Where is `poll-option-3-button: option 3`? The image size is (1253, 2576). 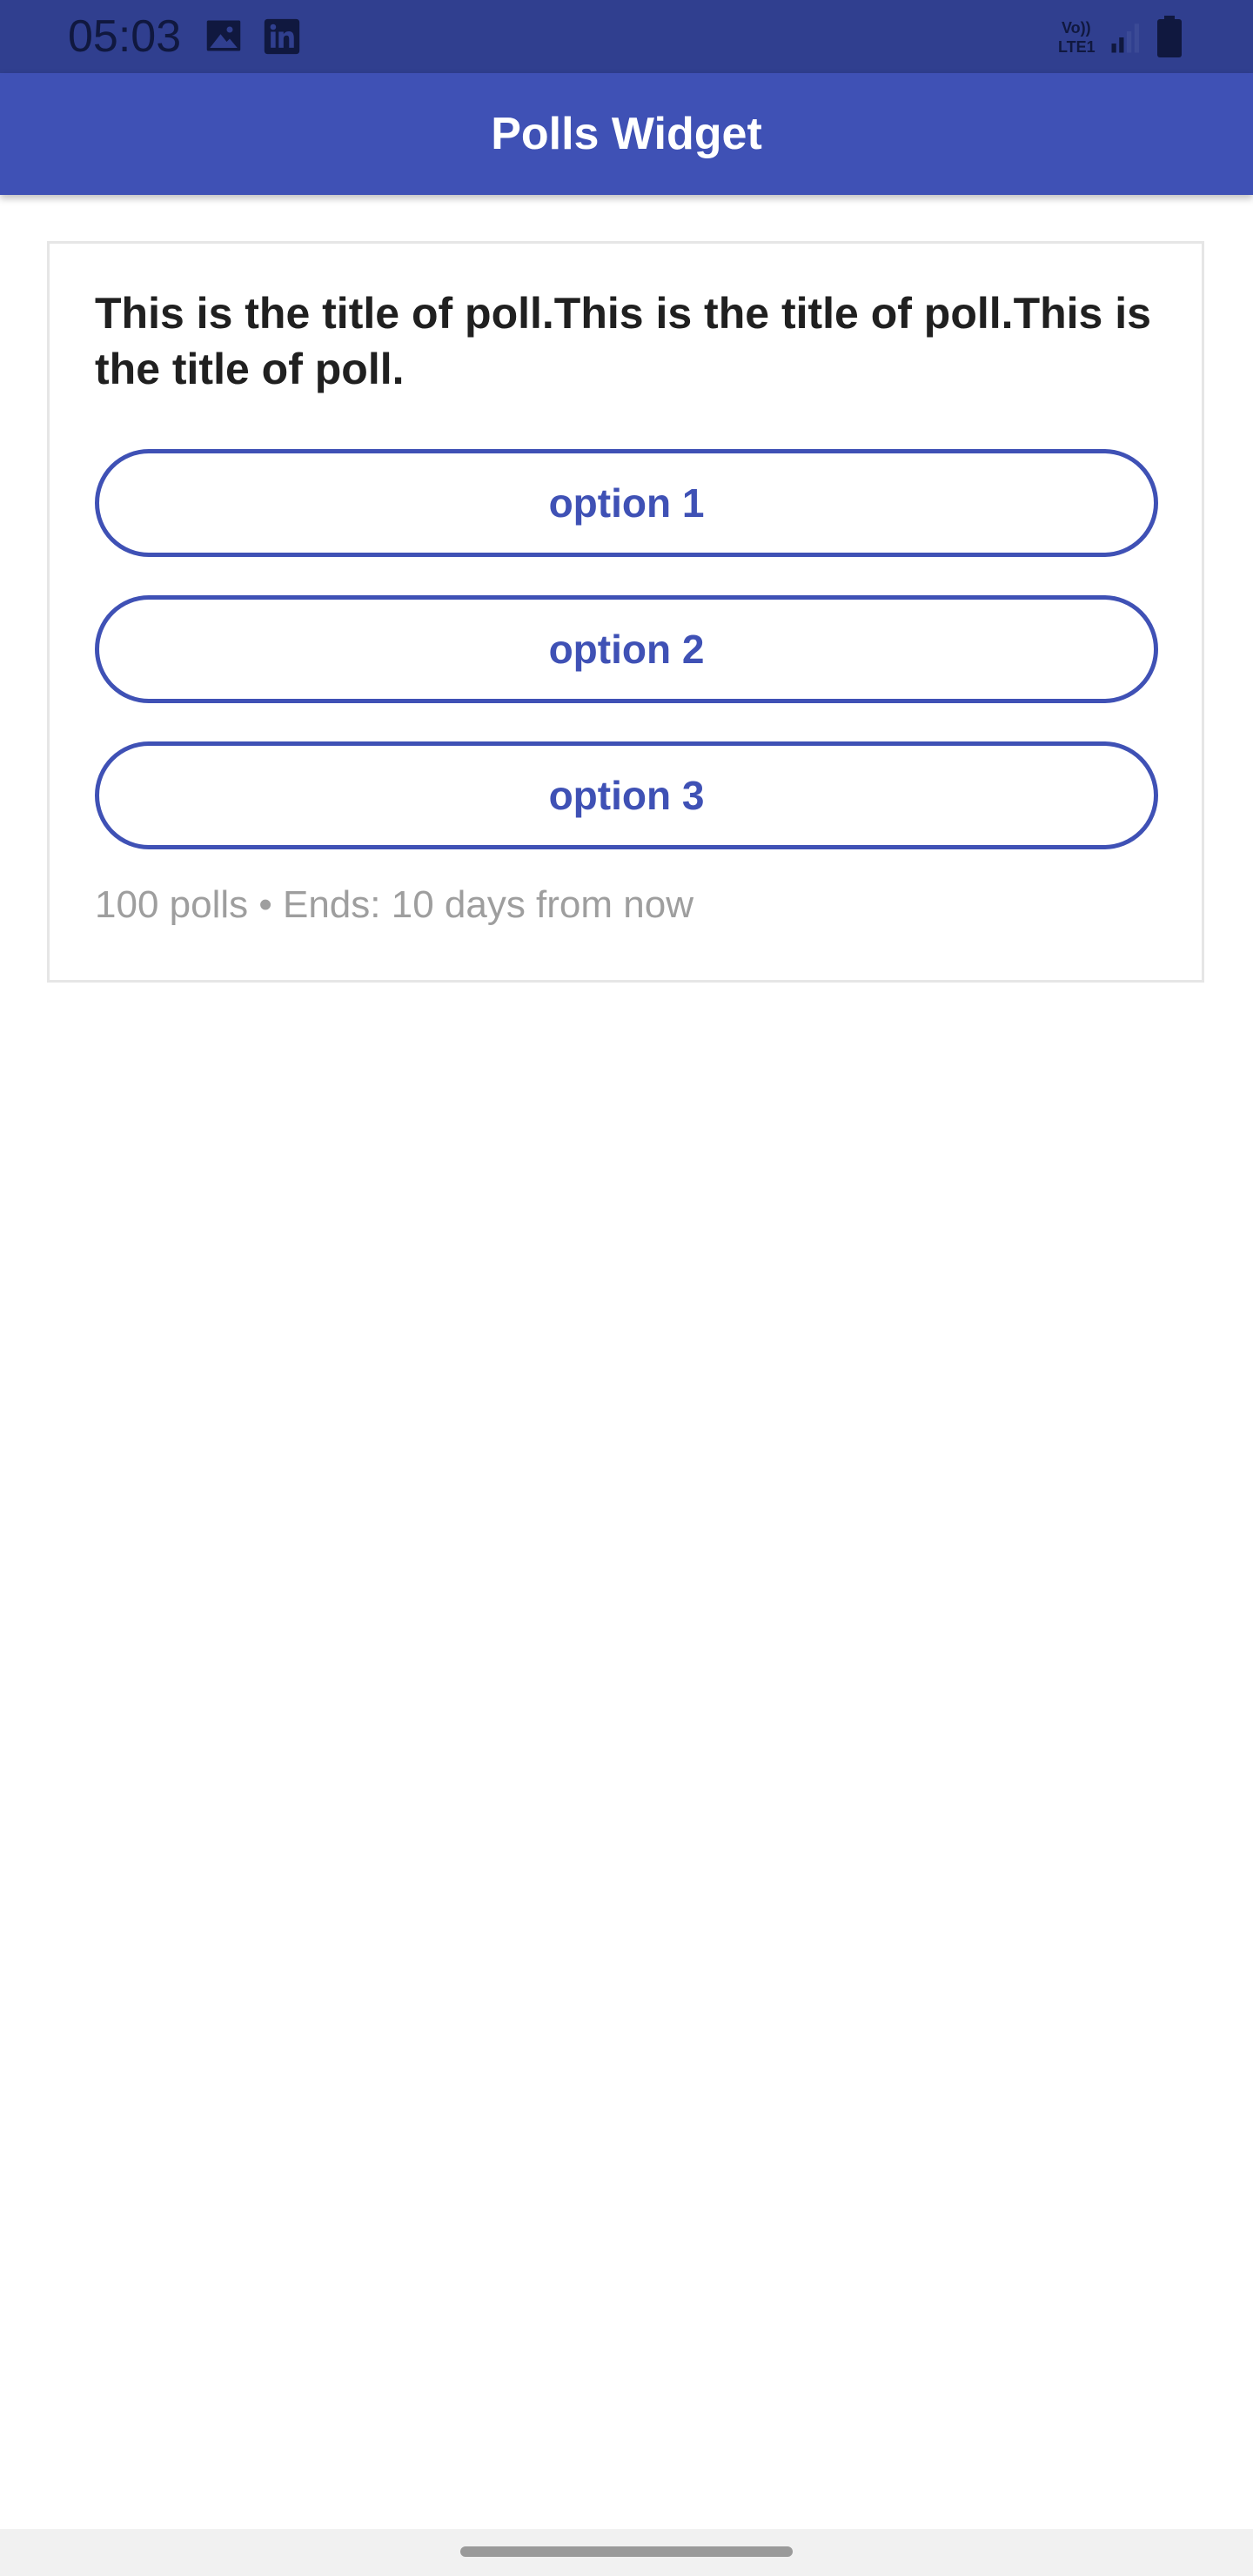
poll-option-3-button: option 3 is located at coordinates (626, 795).